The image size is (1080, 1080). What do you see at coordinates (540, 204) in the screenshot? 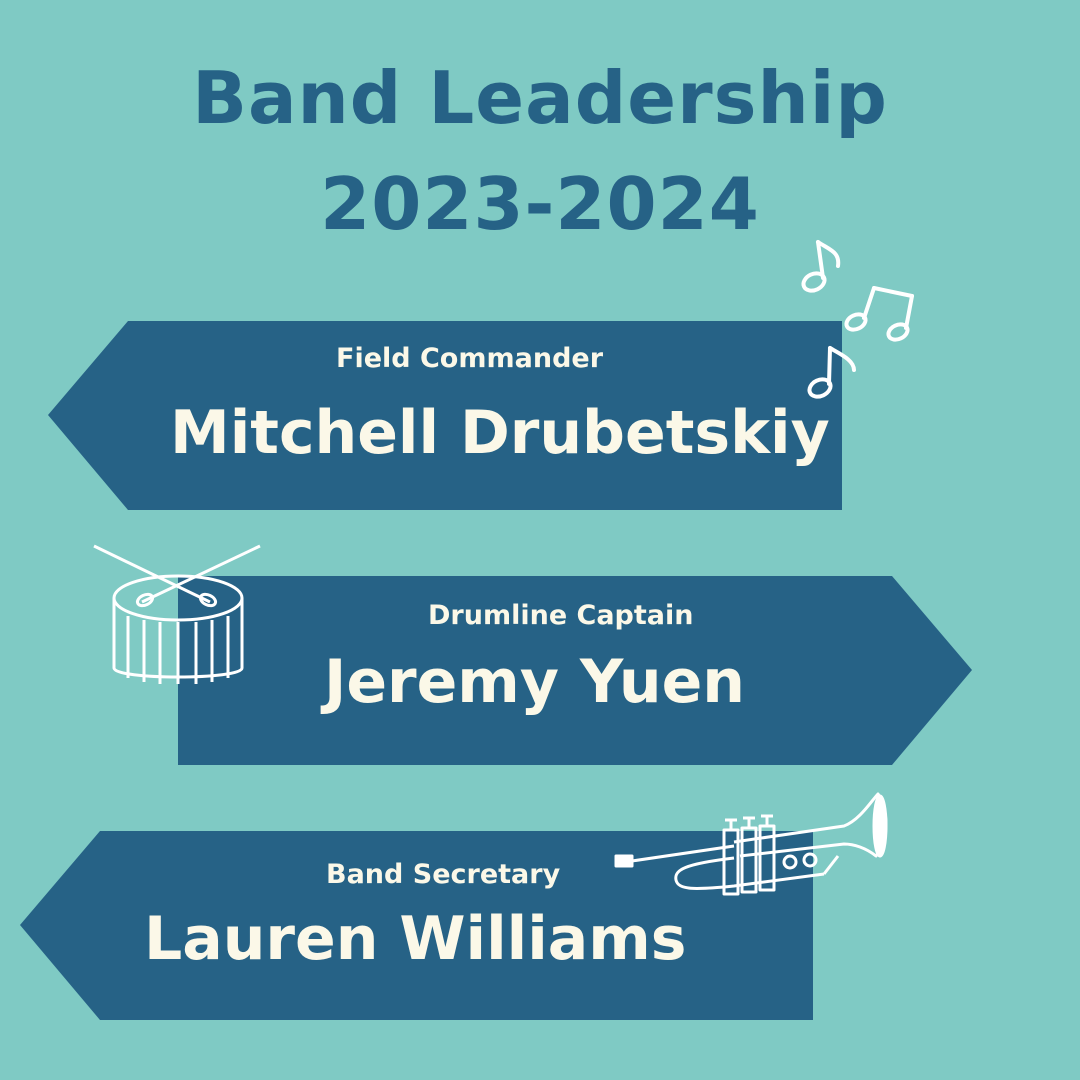
I see `page-subtitle-year: 2023-2024` at bounding box center [540, 204].